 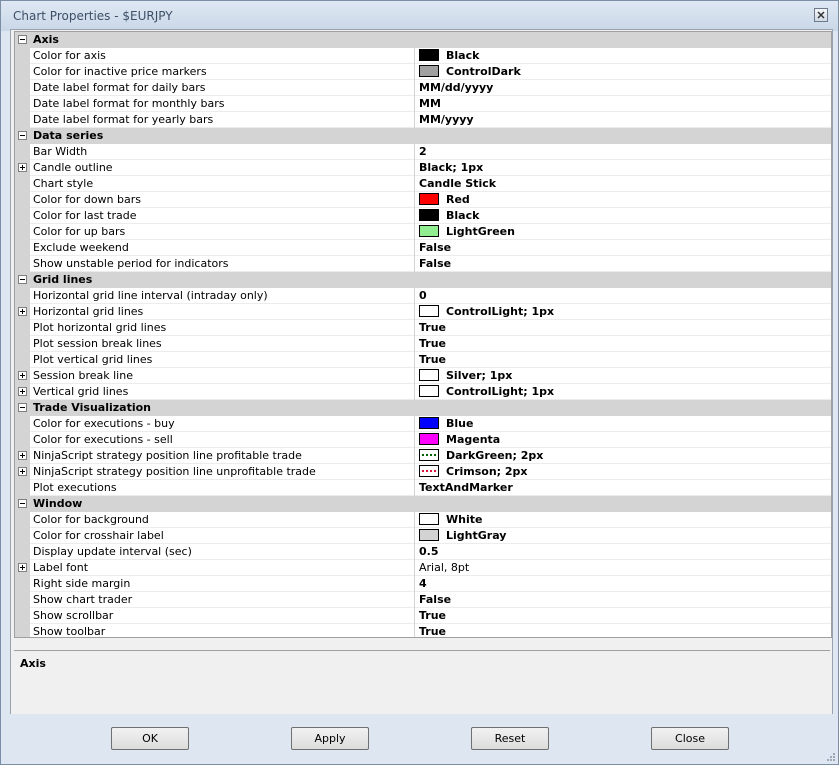 What do you see at coordinates (423, 408) in the screenshot?
I see `category-header: Trade Visualization` at bounding box center [423, 408].